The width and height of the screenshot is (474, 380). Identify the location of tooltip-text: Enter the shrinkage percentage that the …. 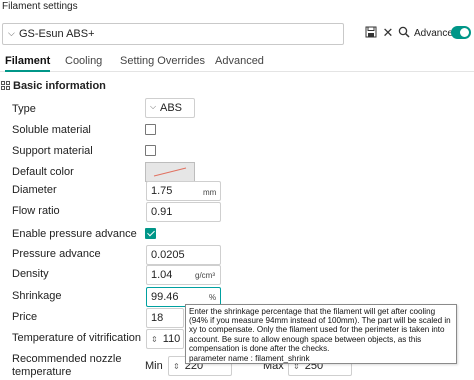
(320, 330).